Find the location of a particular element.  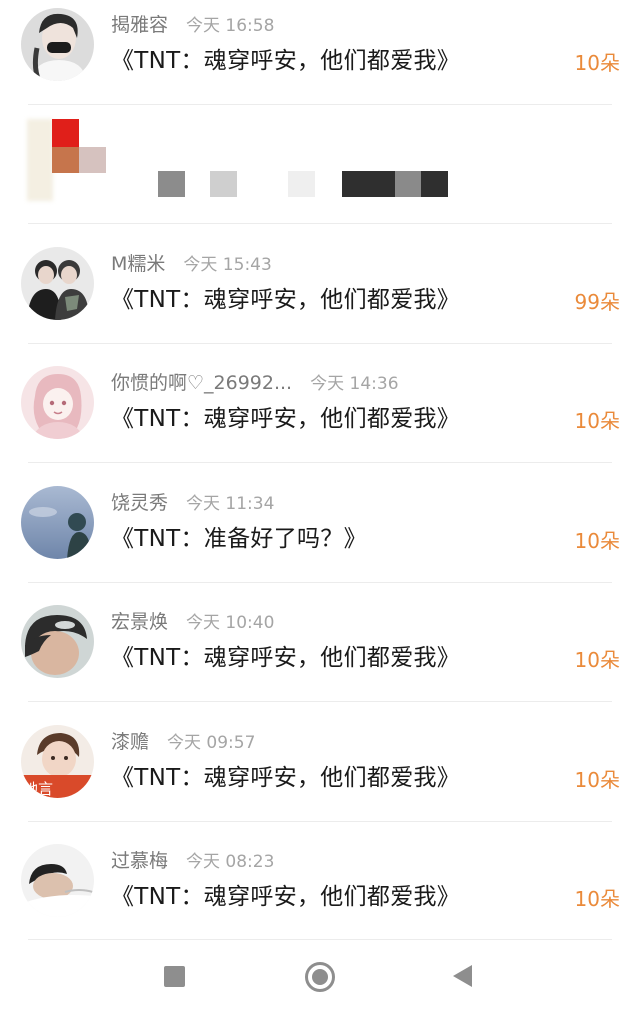

back-triangle-icon is located at coordinates (462, 976).